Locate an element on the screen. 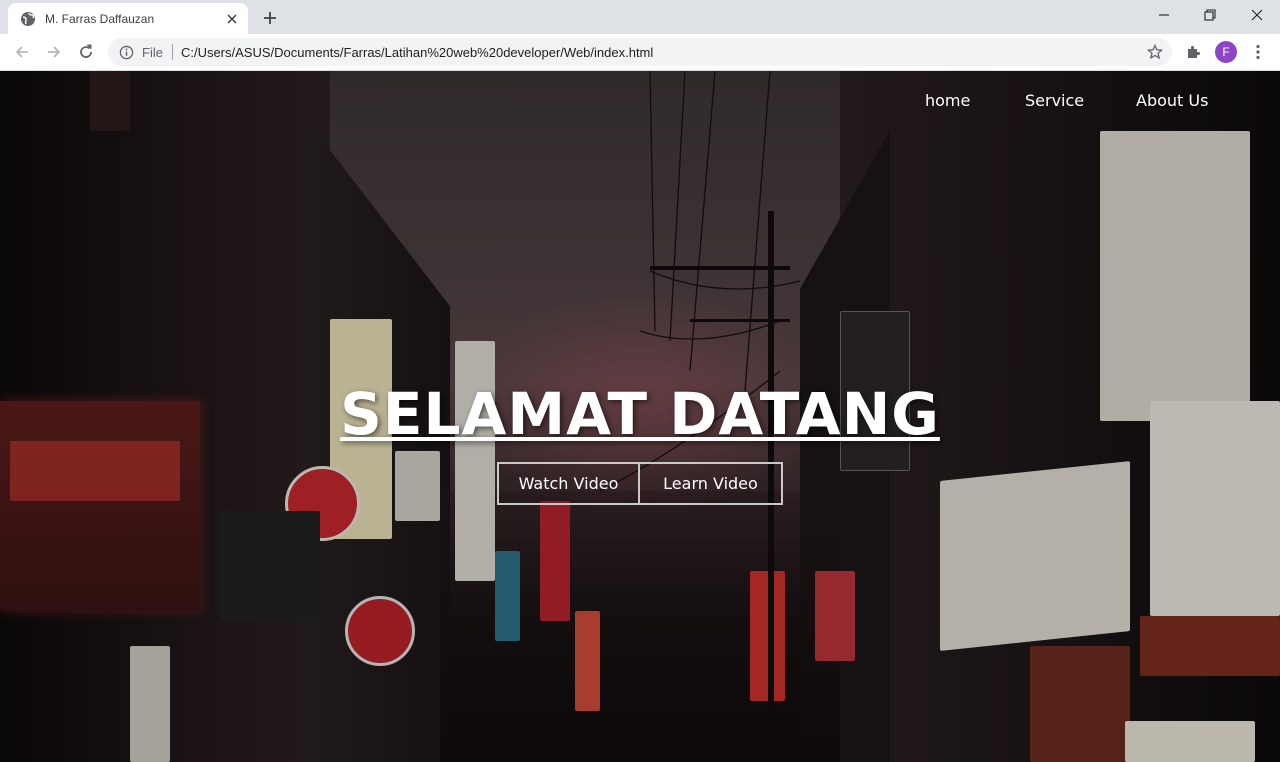  hero-button-group: Watch Video Learn Video is located at coordinates (640, 483).